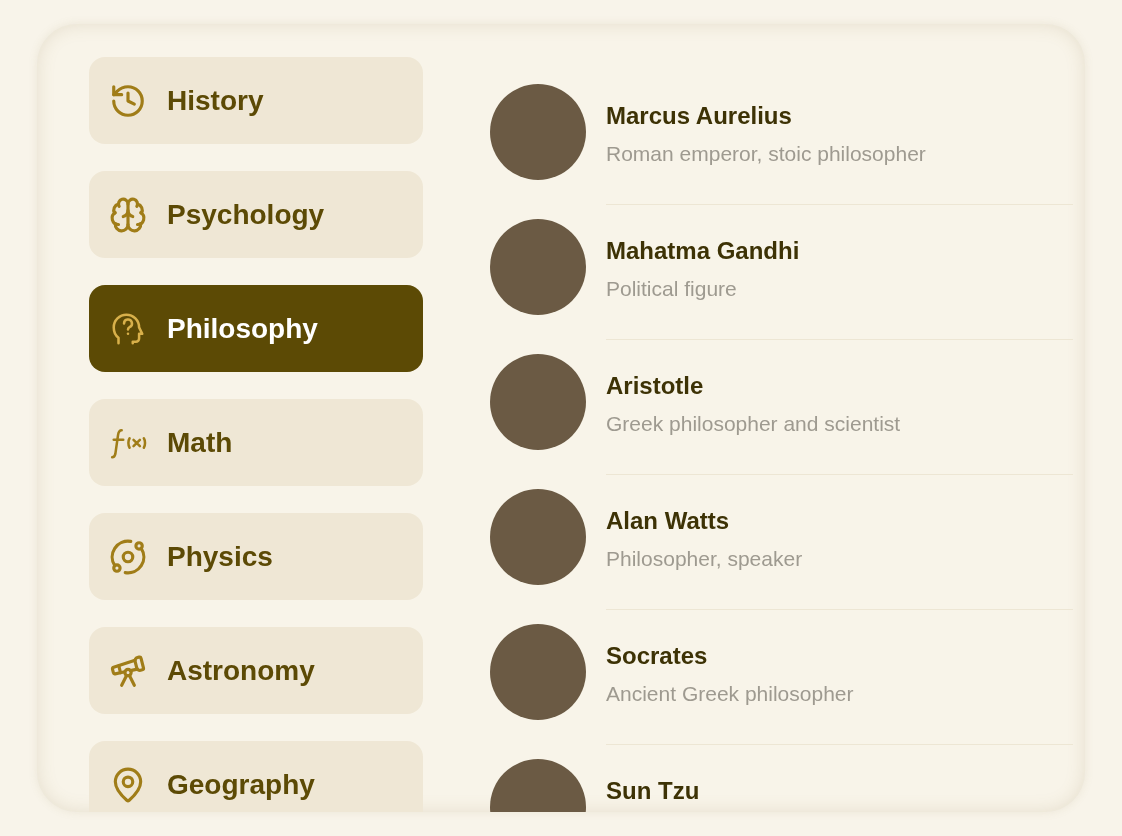 The height and width of the screenshot is (836, 1122). What do you see at coordinates (256, 214) in the screenshot?
I see `category-button: Psychology` at bounding box center [256, 214].